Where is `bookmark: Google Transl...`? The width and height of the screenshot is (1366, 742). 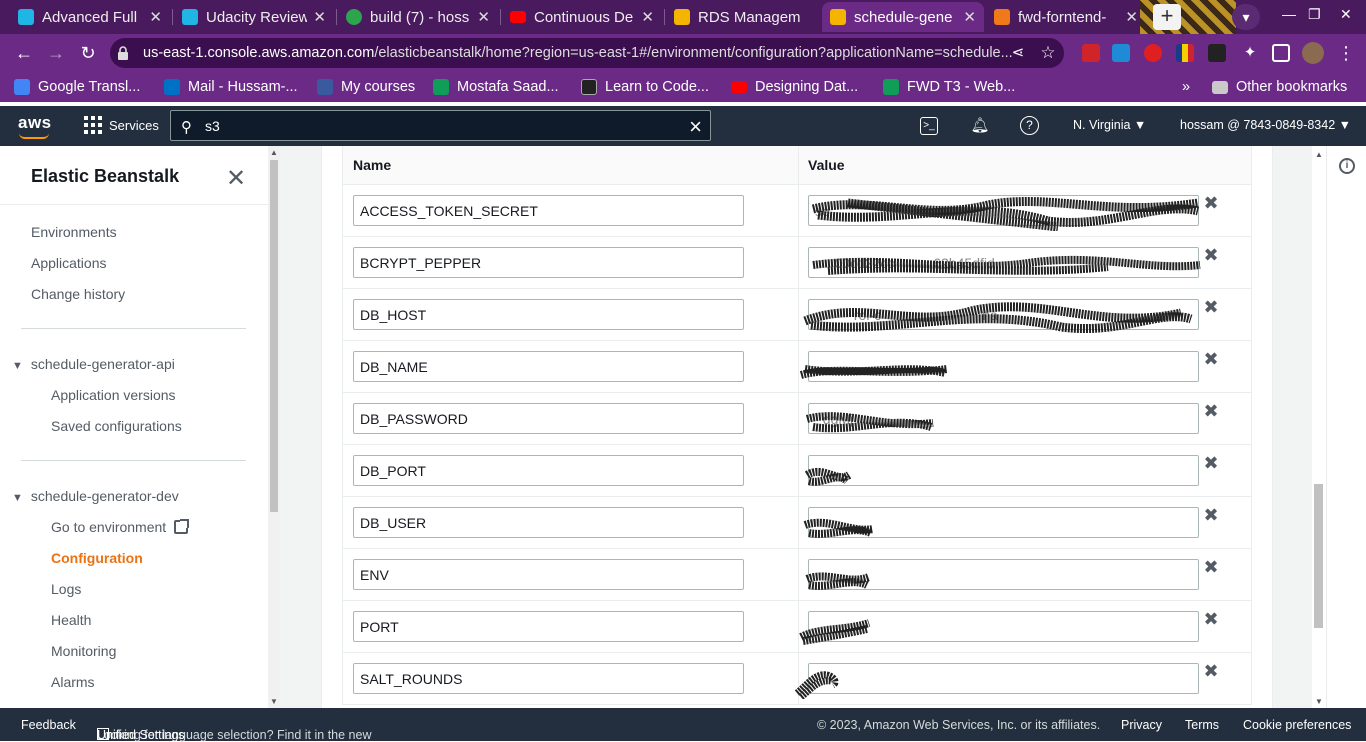
bookmark: Google Transl... is located at coordinates (77, 87).